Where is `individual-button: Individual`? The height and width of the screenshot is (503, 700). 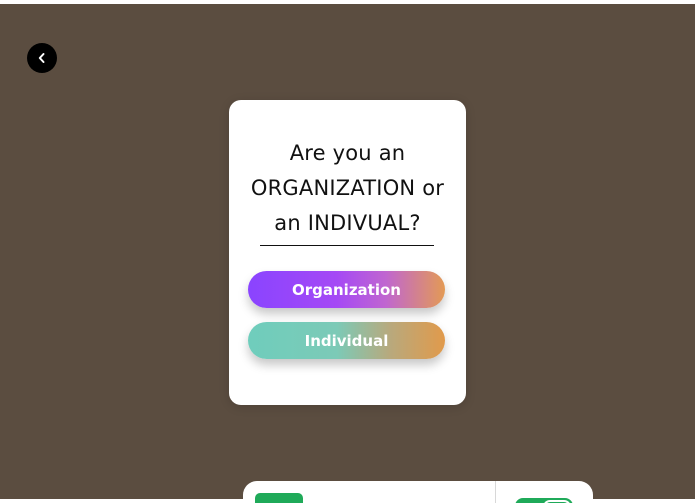 individual-button: Individual is located at coordinates (346, 340).